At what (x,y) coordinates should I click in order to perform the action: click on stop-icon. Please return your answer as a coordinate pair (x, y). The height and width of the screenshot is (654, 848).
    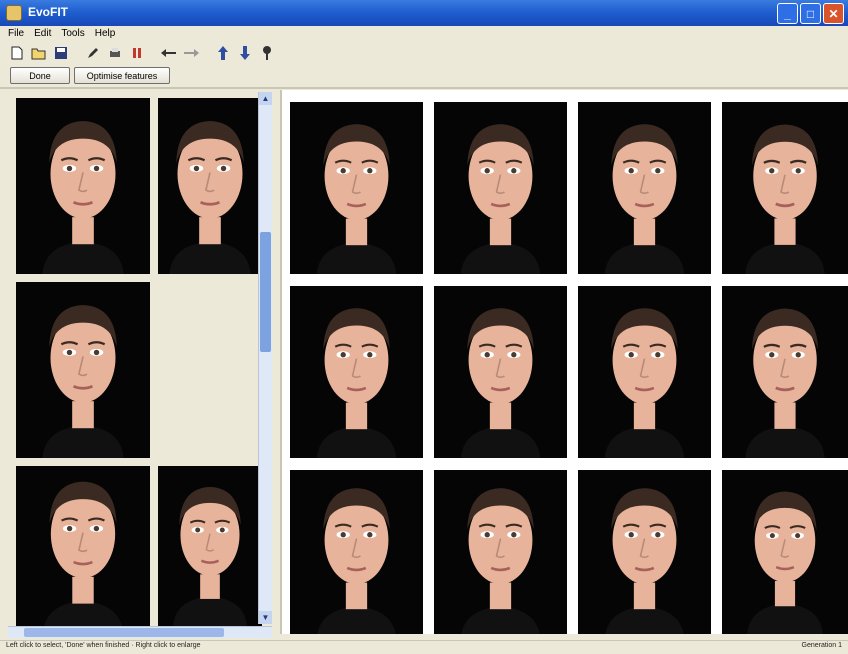
    Looking at the image, I should click on (137, 53).